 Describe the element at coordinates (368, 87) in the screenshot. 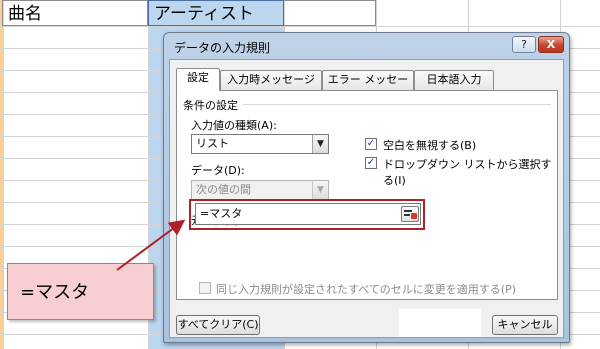

I see `tab-error-message: エラー メッセージ` at that location.